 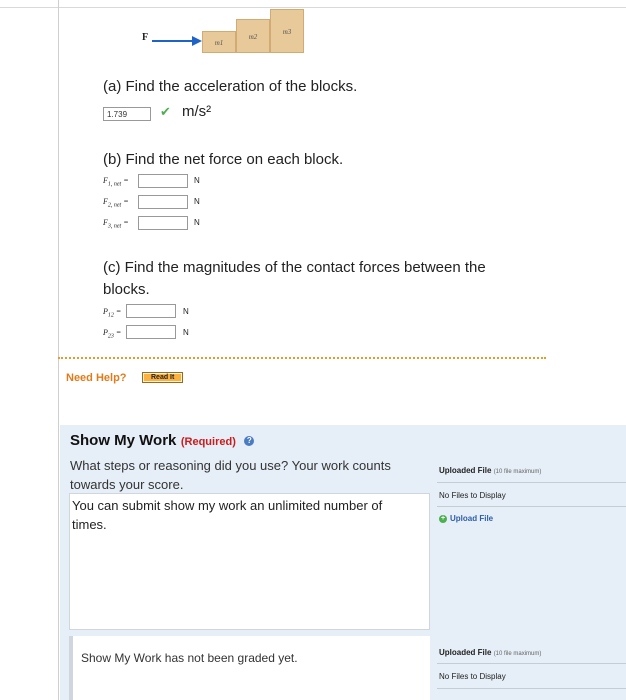 What do you see at coordinates (186, 332) in the screenshot?
I see `p23-unit: N` at bounding box center [186, 332].